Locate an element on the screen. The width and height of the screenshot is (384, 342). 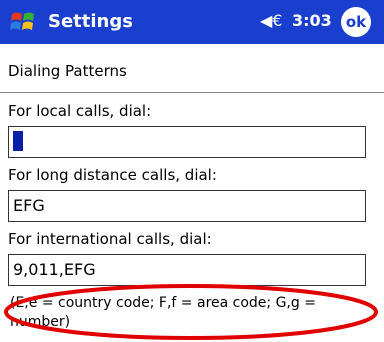
page-subtitle: Dialing Patterns is located at coordinates (67, 71).